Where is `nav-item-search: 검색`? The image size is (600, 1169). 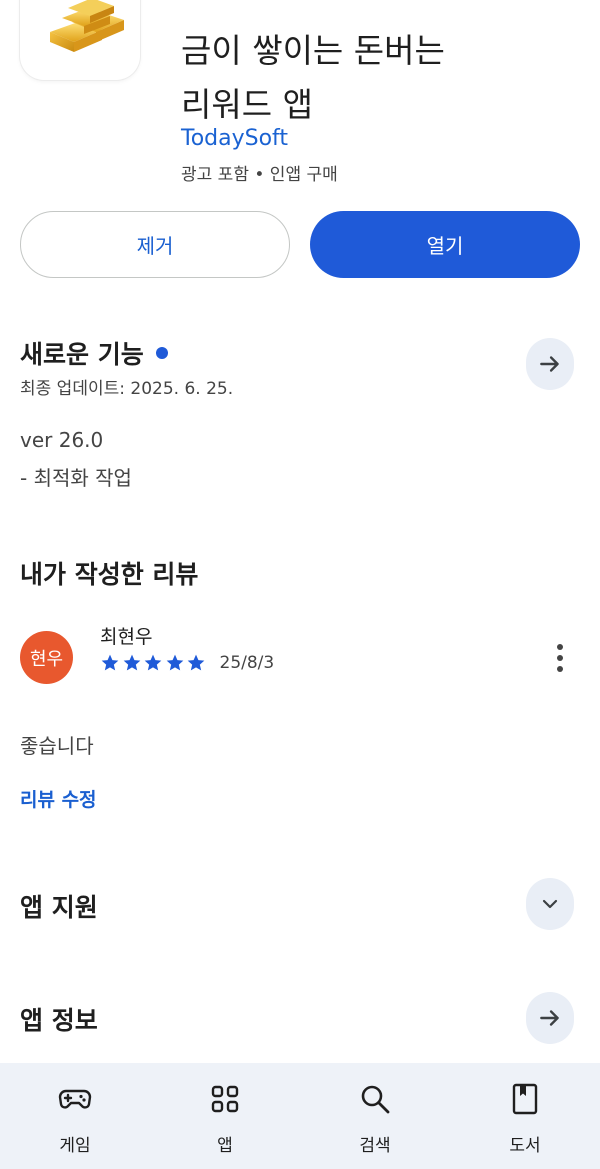 nav-item-search: 검색 is located at coordinates (375, 1116).